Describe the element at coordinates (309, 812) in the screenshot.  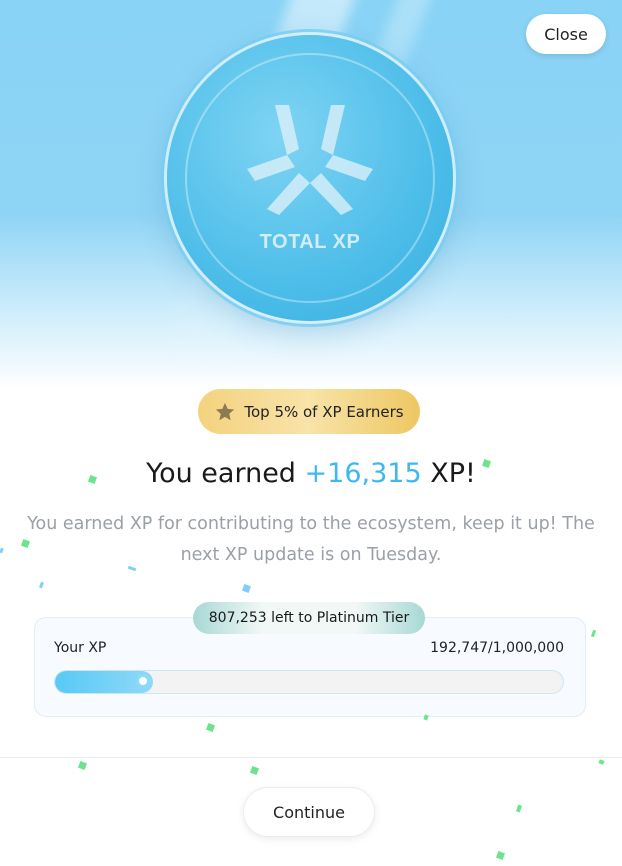
I see `continue-button: Continue` at that location.